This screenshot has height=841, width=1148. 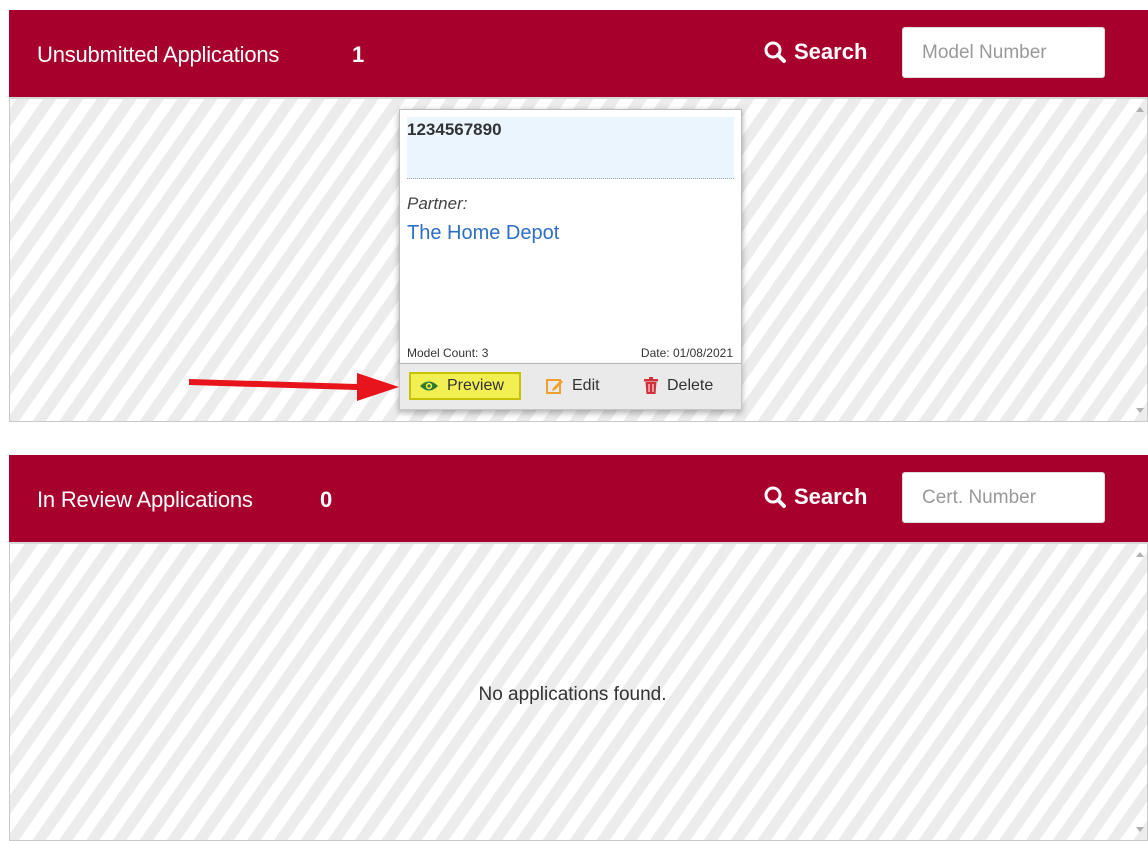 I want to click on card-actions: Preview Edit Delete, so click(x=570, y=387).